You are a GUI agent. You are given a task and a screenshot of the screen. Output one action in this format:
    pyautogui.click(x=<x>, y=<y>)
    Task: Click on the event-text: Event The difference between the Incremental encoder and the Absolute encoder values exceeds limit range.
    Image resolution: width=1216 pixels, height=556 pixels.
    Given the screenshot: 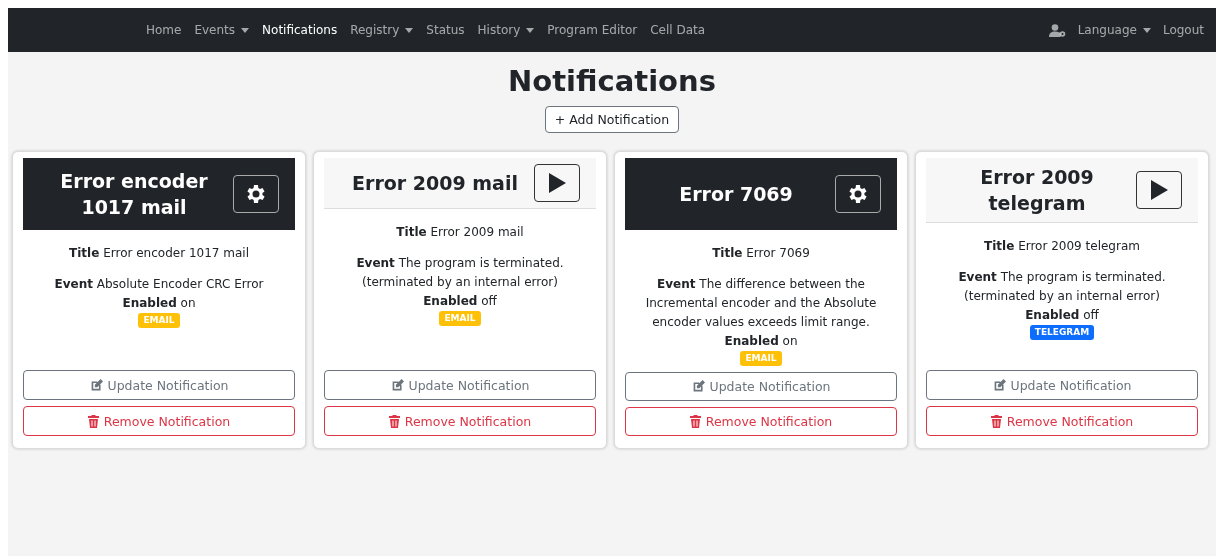 What is the action you would take?
    pyautogui.click(x=761, y=303)
    